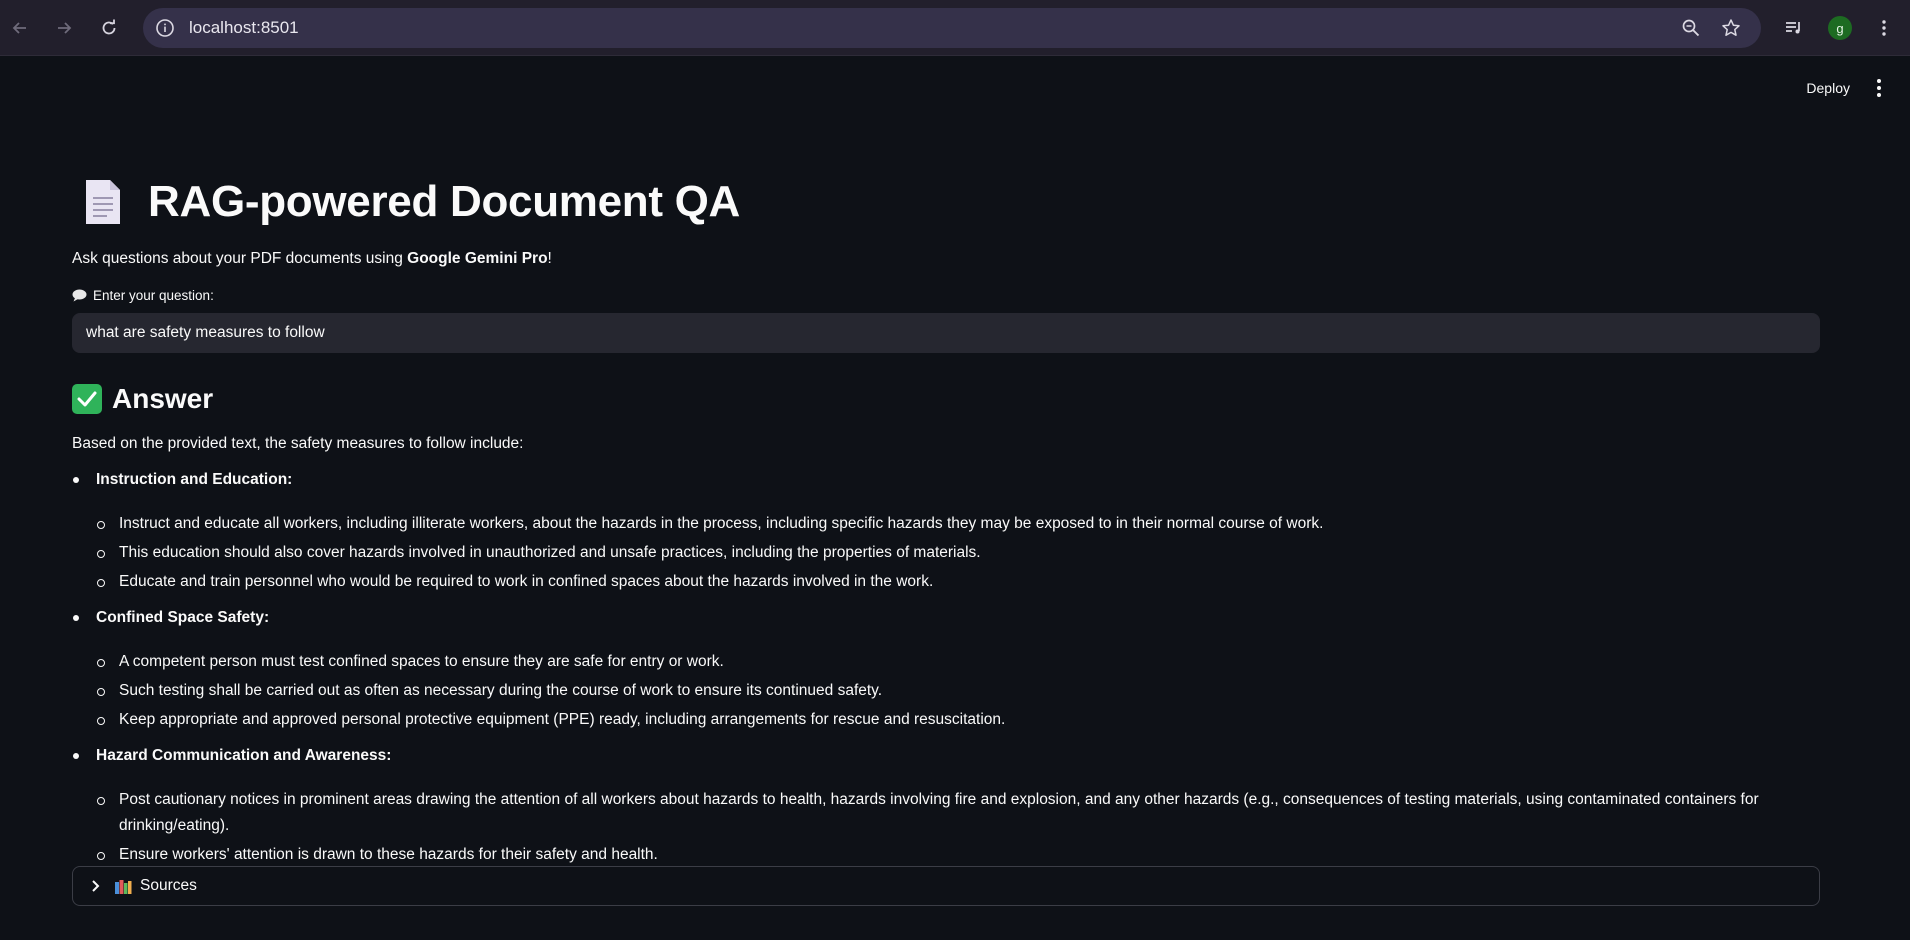  Describe the element at coordinates (1879, 88) in the screenshot. I see `app-menu-icon` at that location.